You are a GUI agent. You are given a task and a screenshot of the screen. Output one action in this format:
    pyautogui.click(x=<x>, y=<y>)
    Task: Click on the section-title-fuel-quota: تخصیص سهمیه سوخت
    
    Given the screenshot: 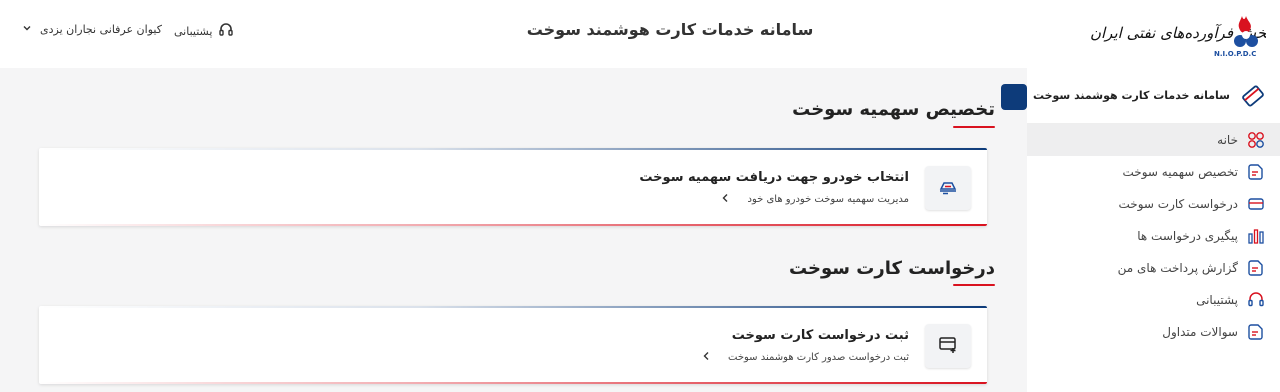 What is the action you would take?
    pyautogui.click(x=893, y=109)
    